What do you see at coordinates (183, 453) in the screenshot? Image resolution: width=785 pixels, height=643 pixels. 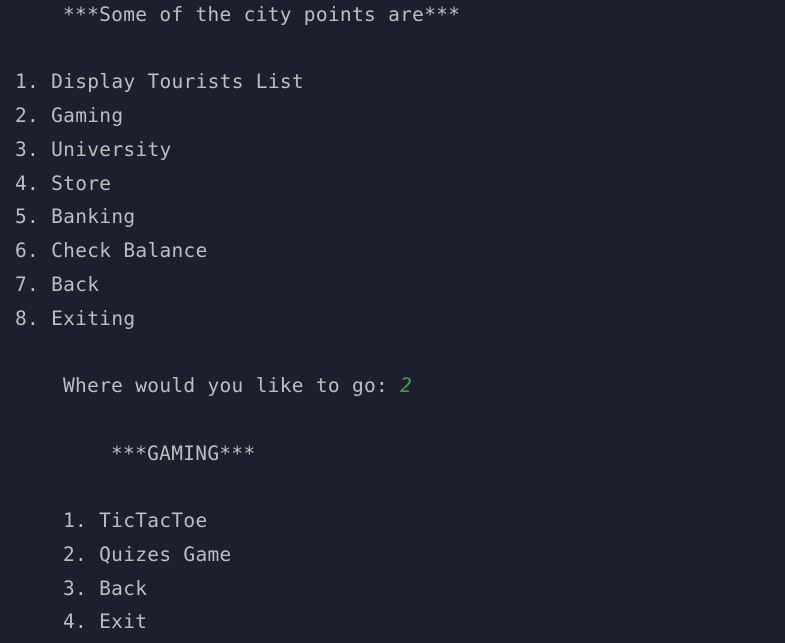 I see `gaming-header: ***GAMING***` at bounding box center [183, 453].